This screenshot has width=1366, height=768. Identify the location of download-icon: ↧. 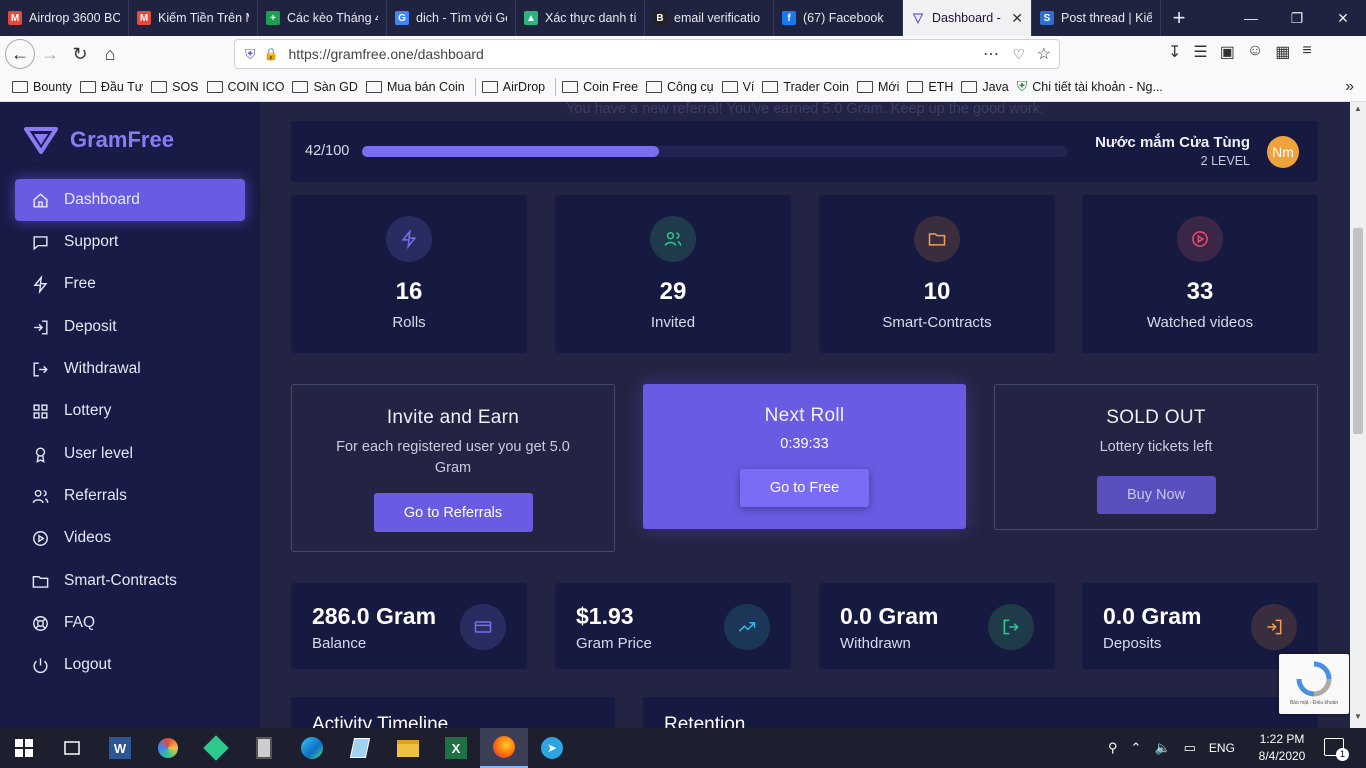
(1174, 52).